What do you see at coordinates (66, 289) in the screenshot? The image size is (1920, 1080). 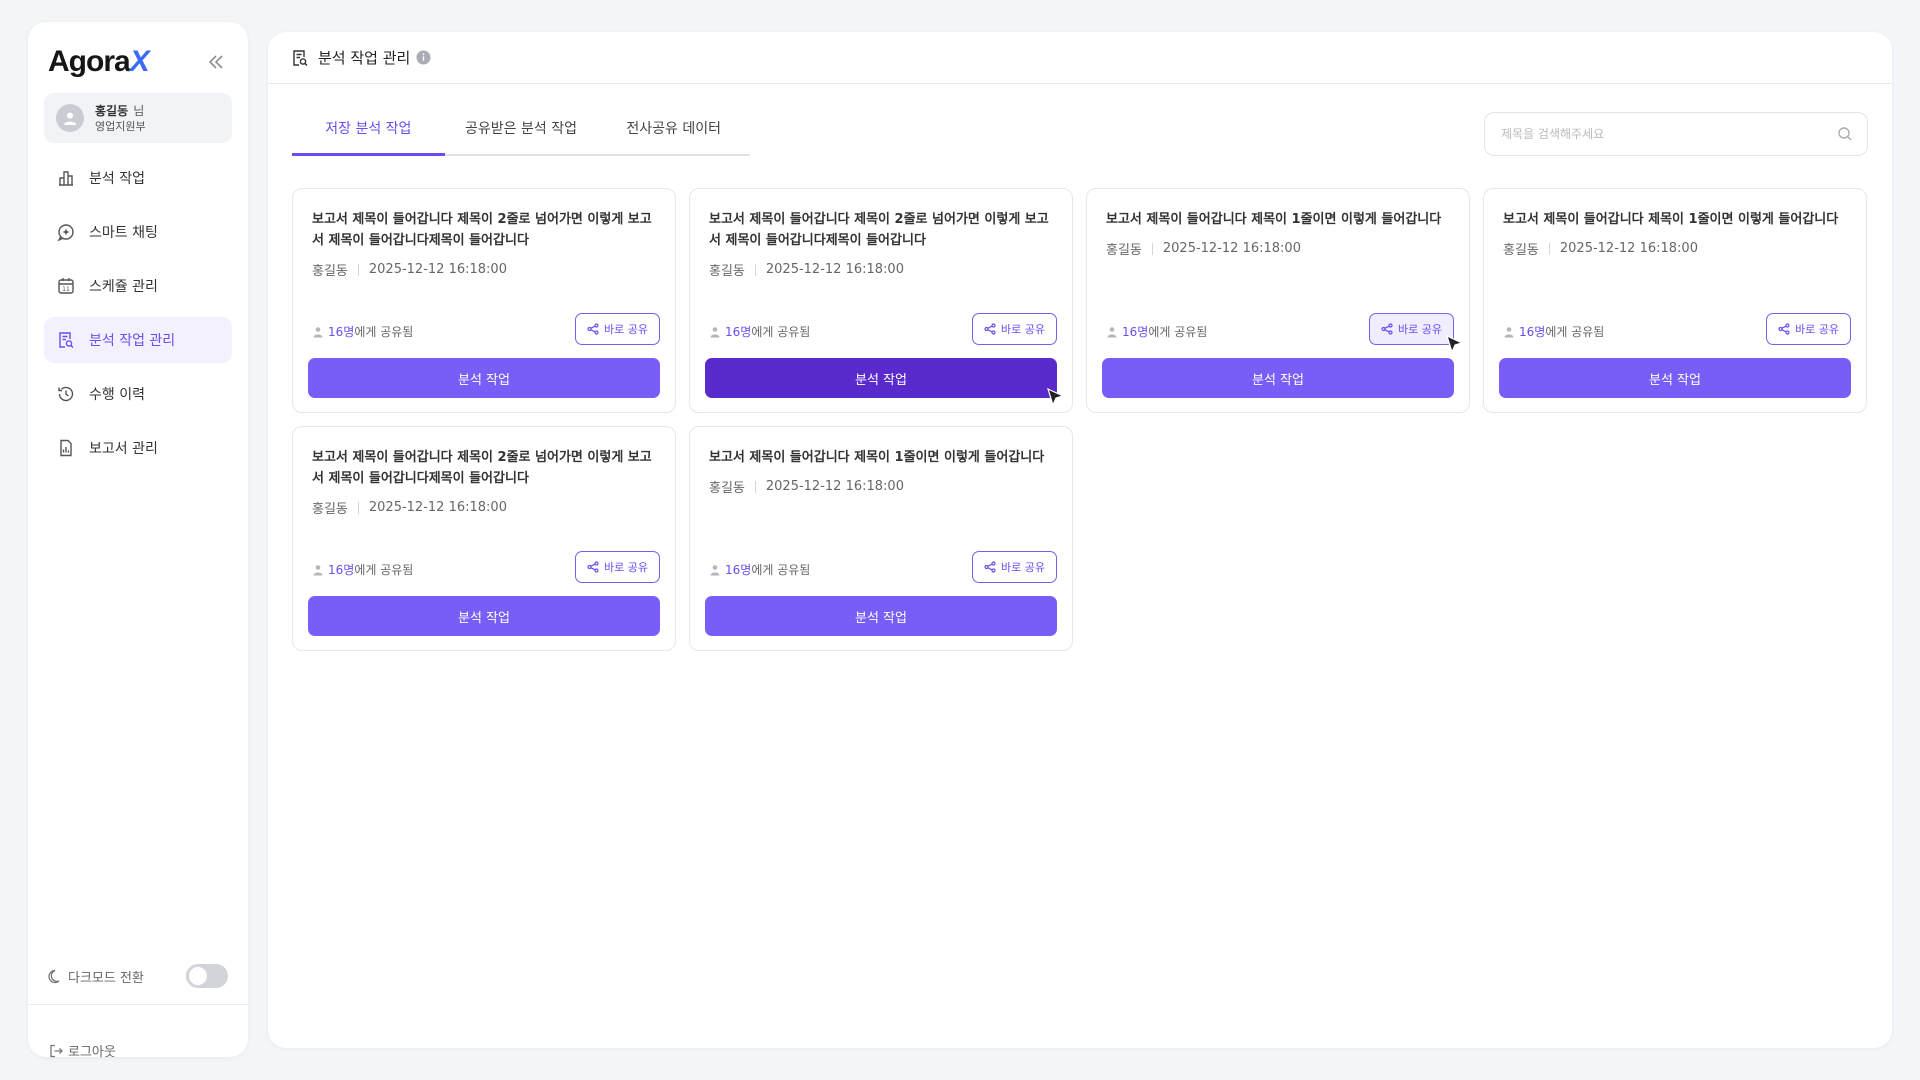 I see `svg-text: 11` at bounding box center [66, 289].